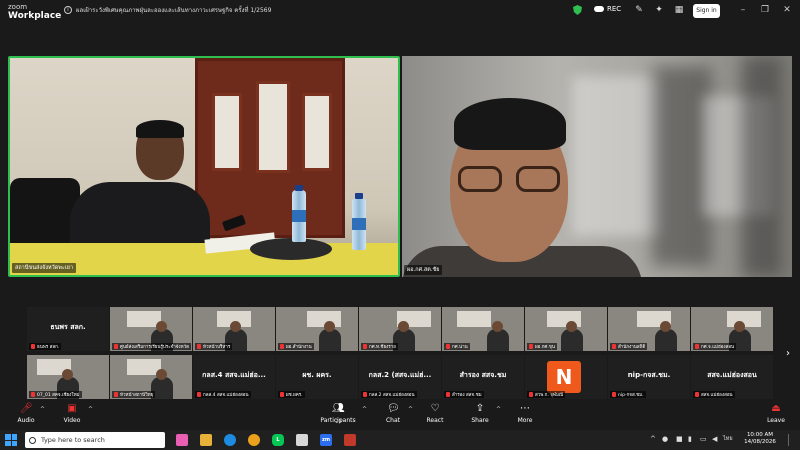 The height and width of the screenshot is (450, 800). I want to click on gallery-participant-tile: ผอ.สำนักงาน, so click(317, 329).